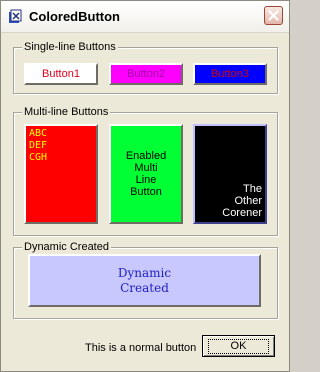 The width and height of the screenshot is (320, 372). I want to click on enabled-multi-line-button: Enabled Multi Line Button, so click(146, 174).